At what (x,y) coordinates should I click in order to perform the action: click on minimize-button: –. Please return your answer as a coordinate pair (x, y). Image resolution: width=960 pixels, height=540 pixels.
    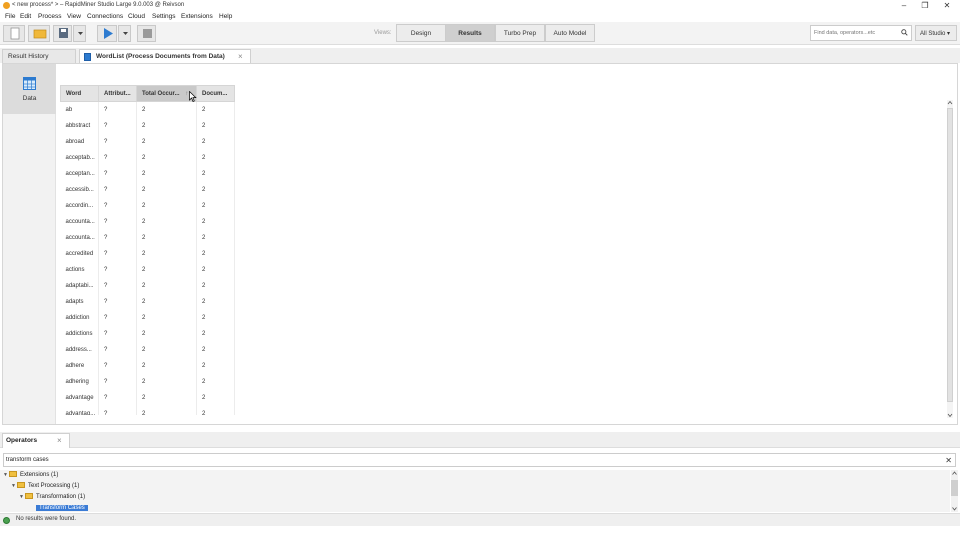
    Looking at the image, I should click on (904, 5).